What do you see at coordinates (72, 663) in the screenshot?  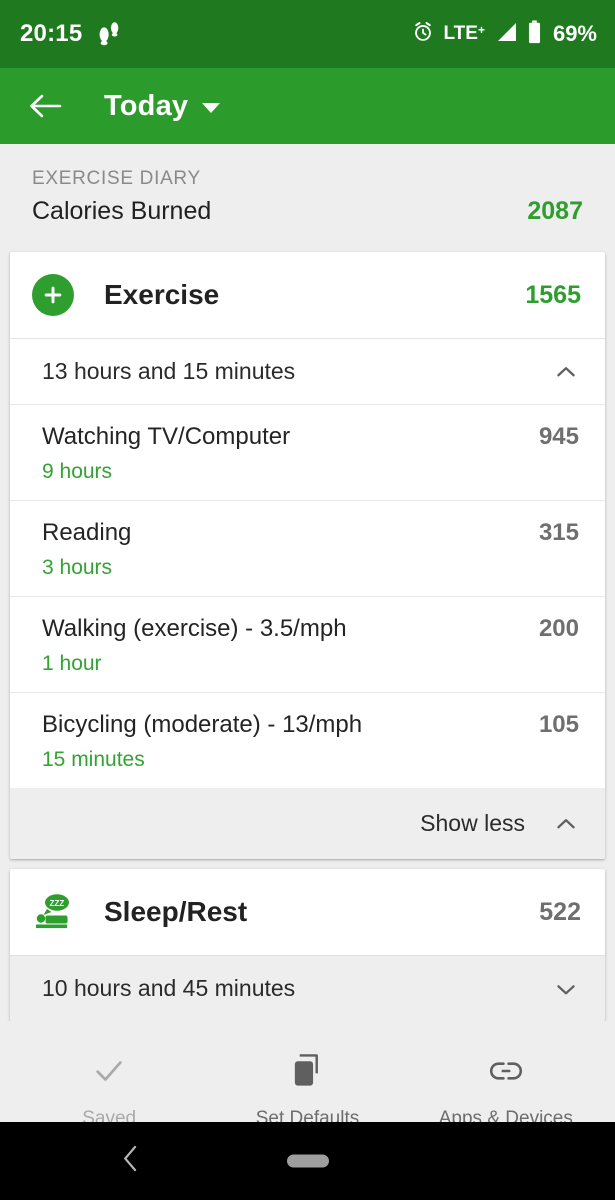 I see `entry-duration: 1 hour` at bounding box center [72, 663].